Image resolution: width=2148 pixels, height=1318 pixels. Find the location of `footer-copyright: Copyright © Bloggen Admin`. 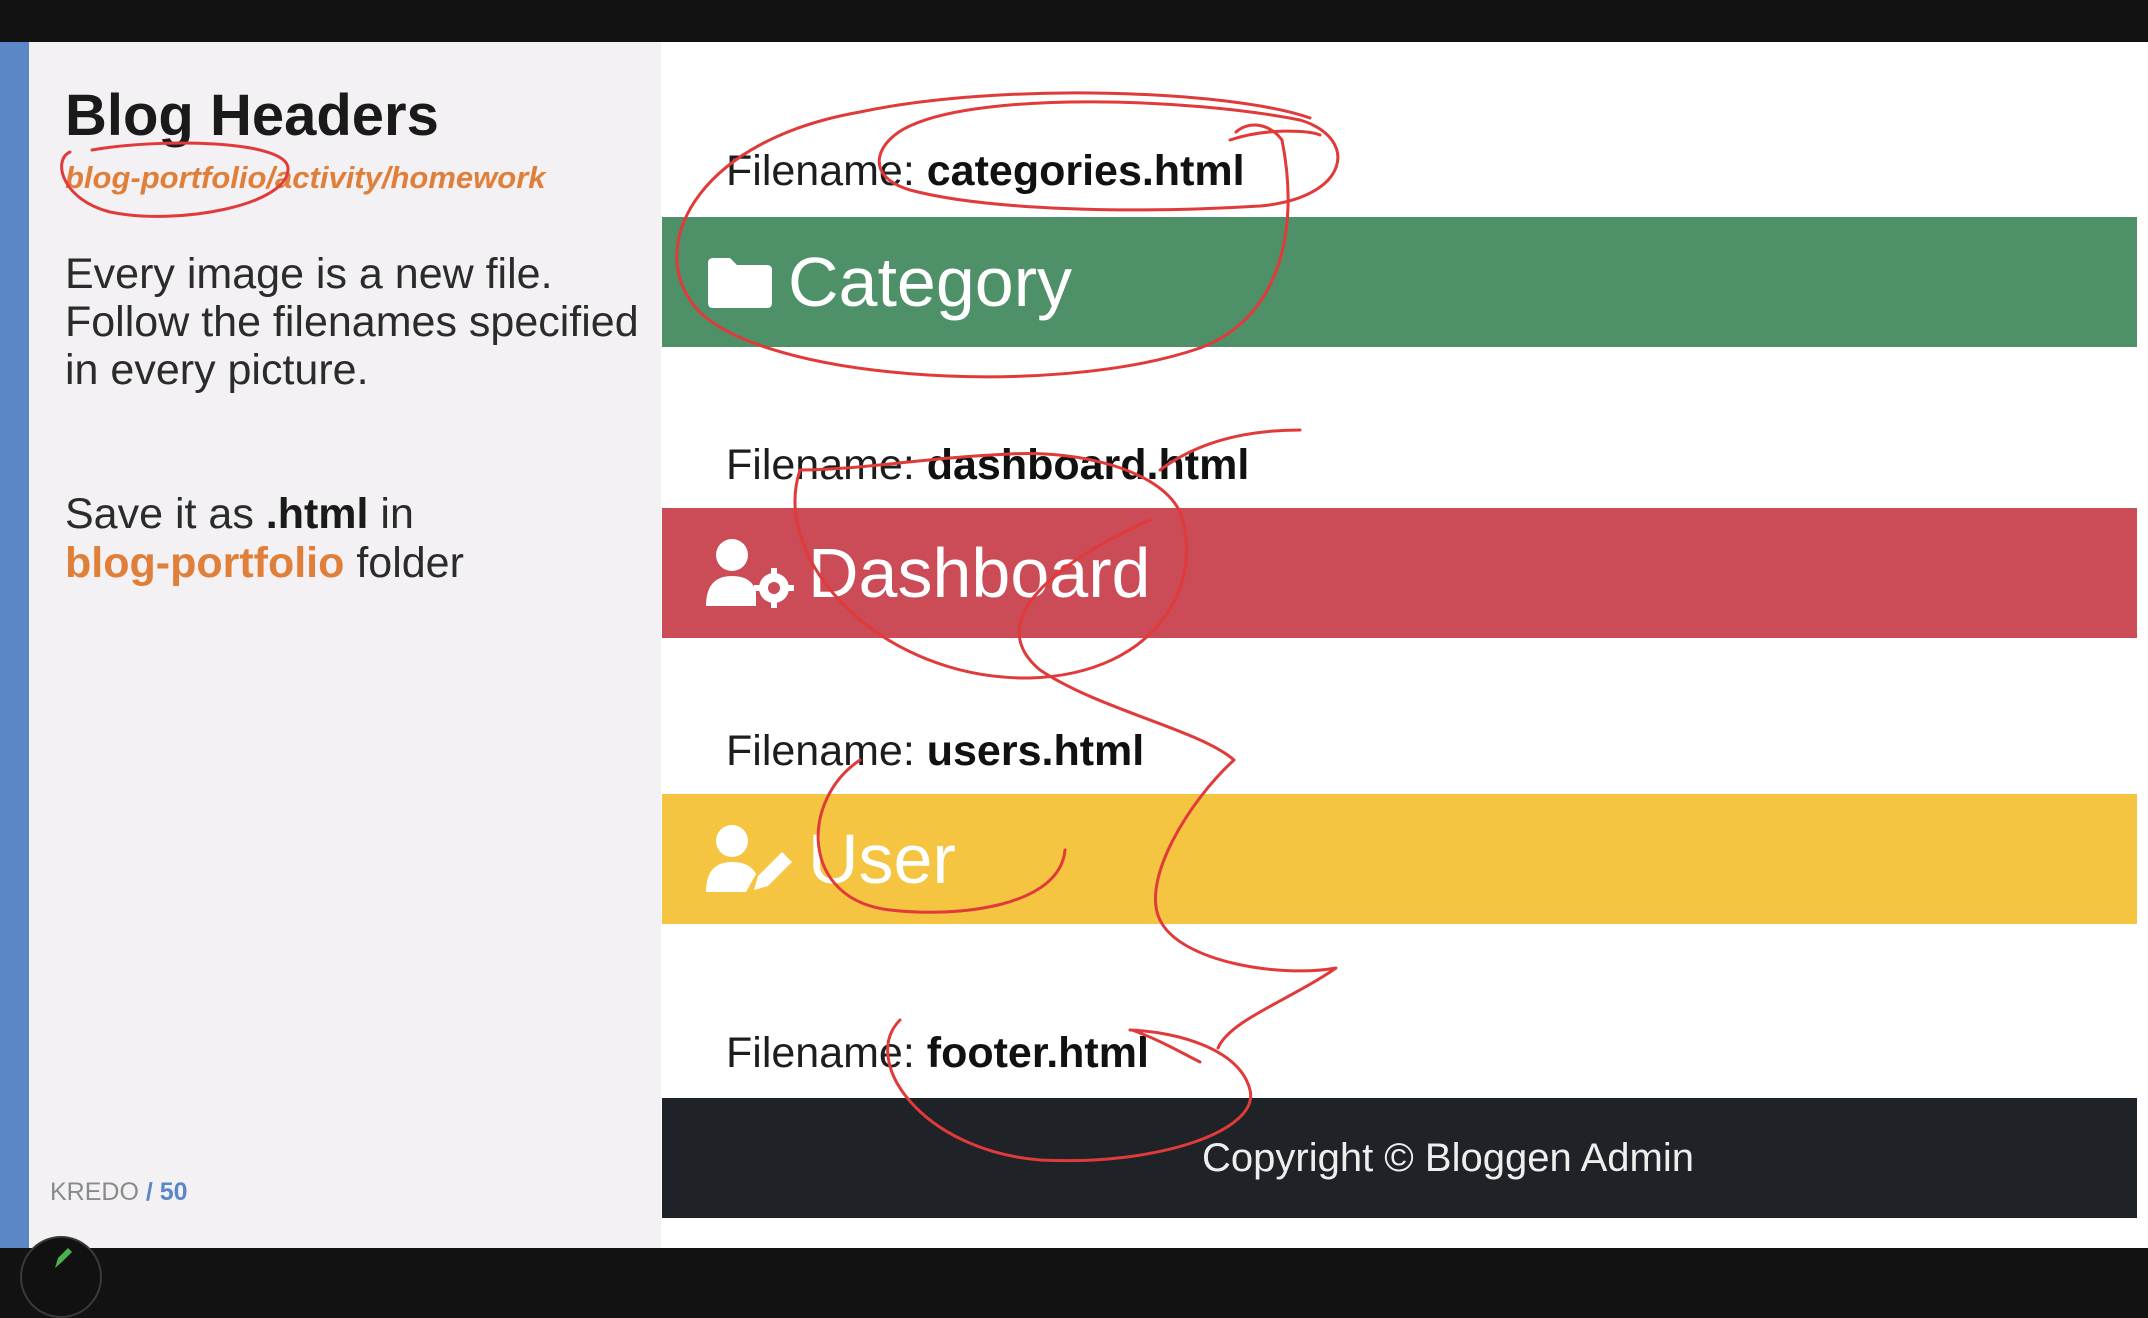

footer-copyright: Copyright © Bloggen Admin is located at coordinates (1448, 1157).